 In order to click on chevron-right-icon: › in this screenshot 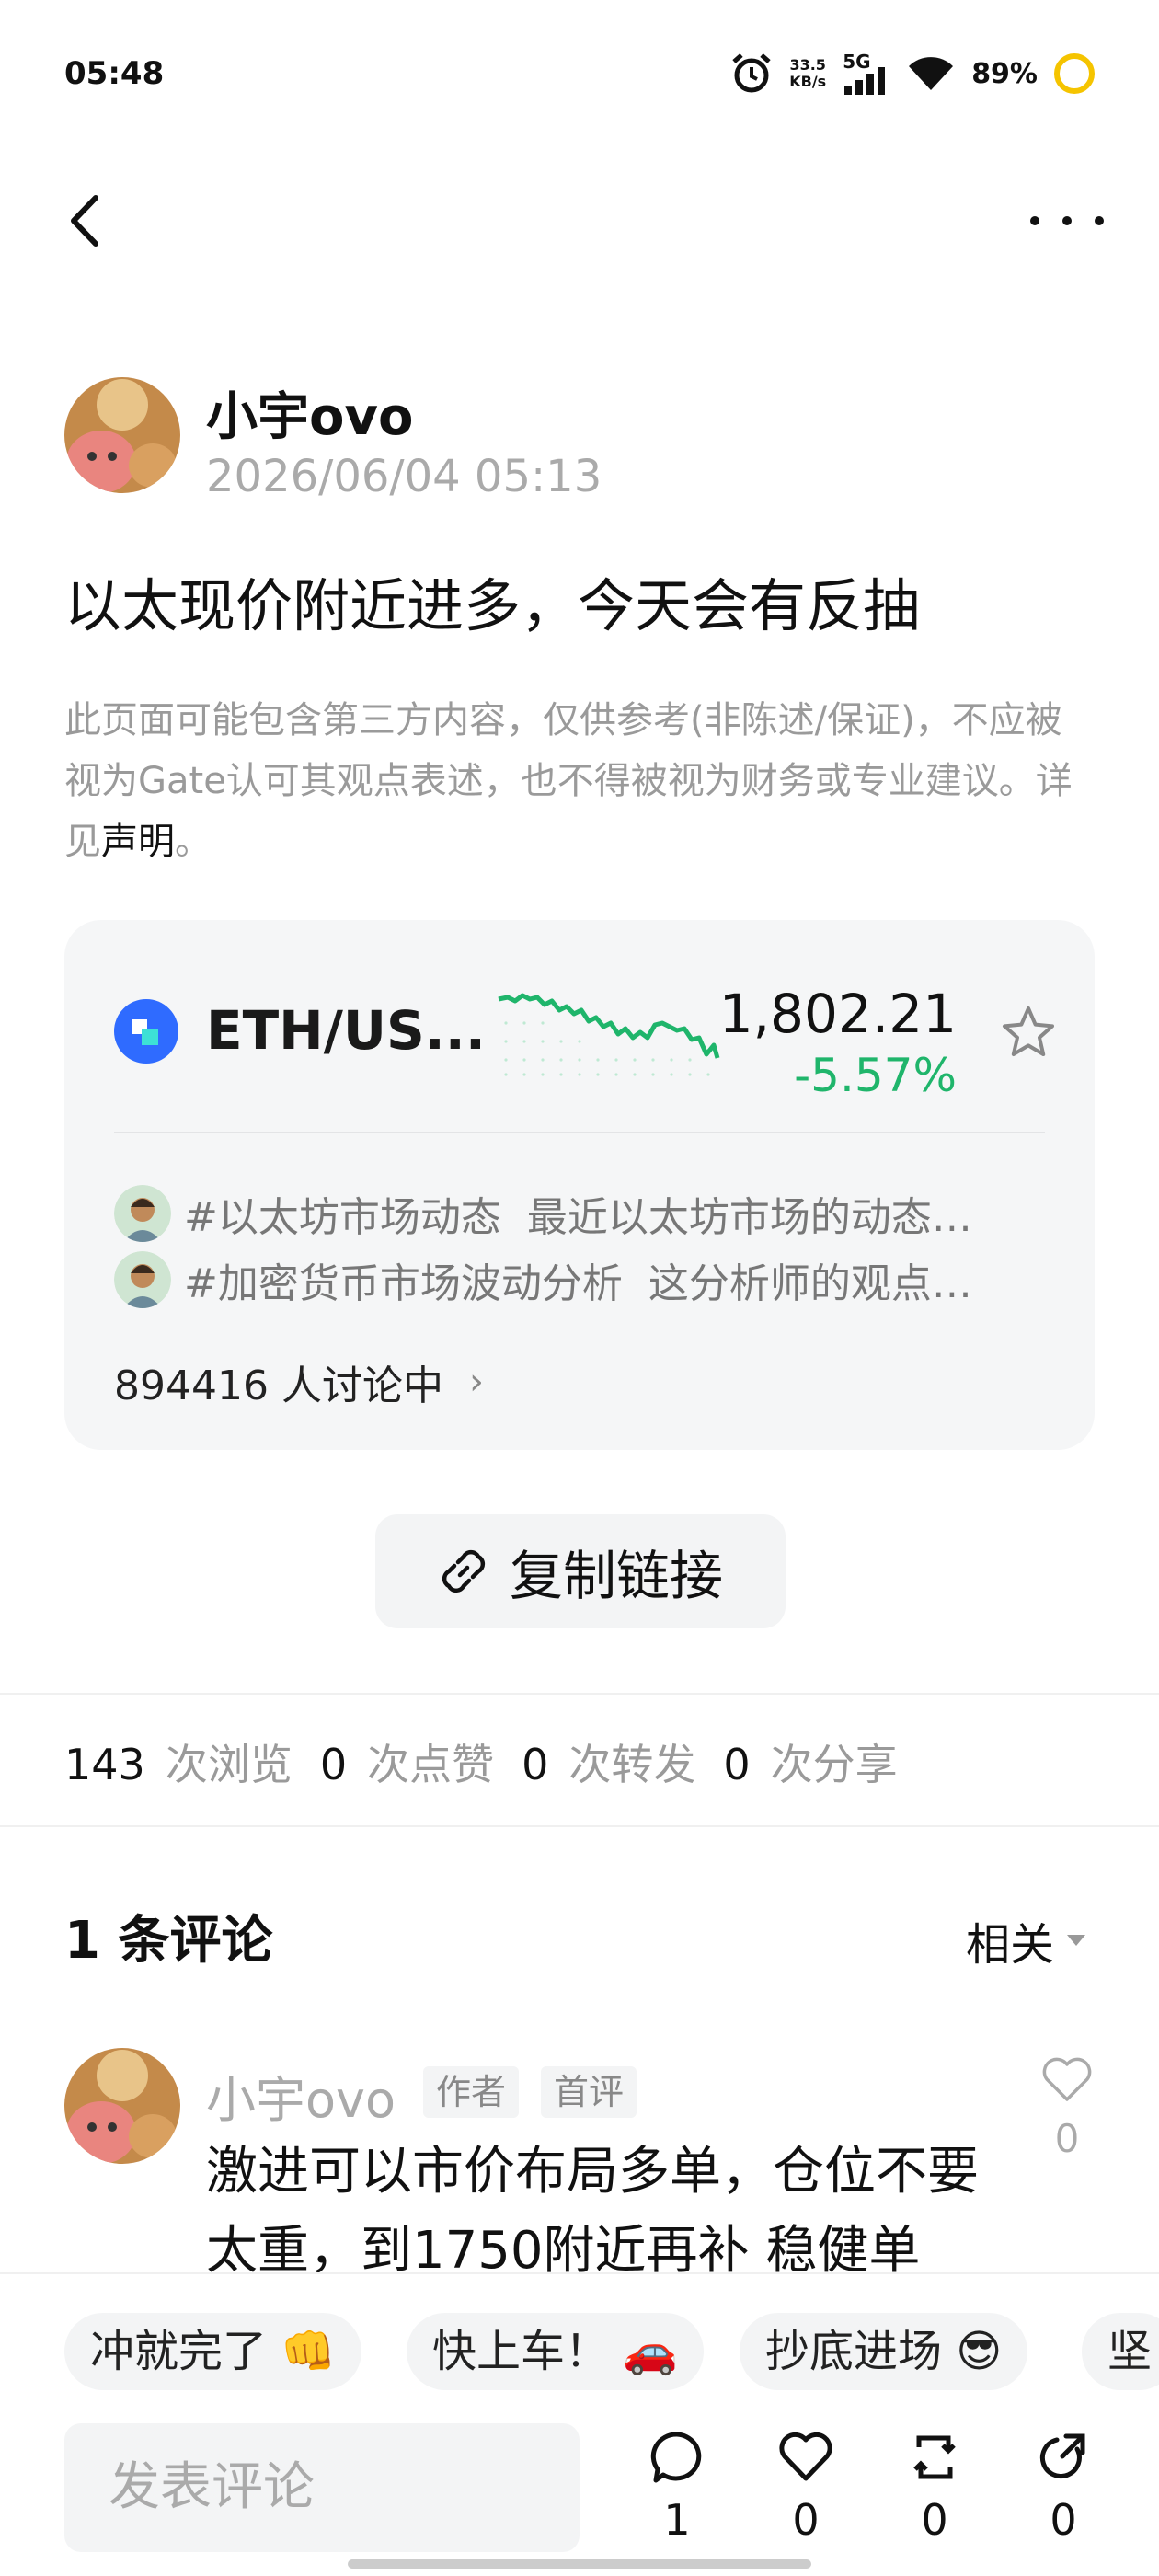, I will do `click(476, 1382)`.